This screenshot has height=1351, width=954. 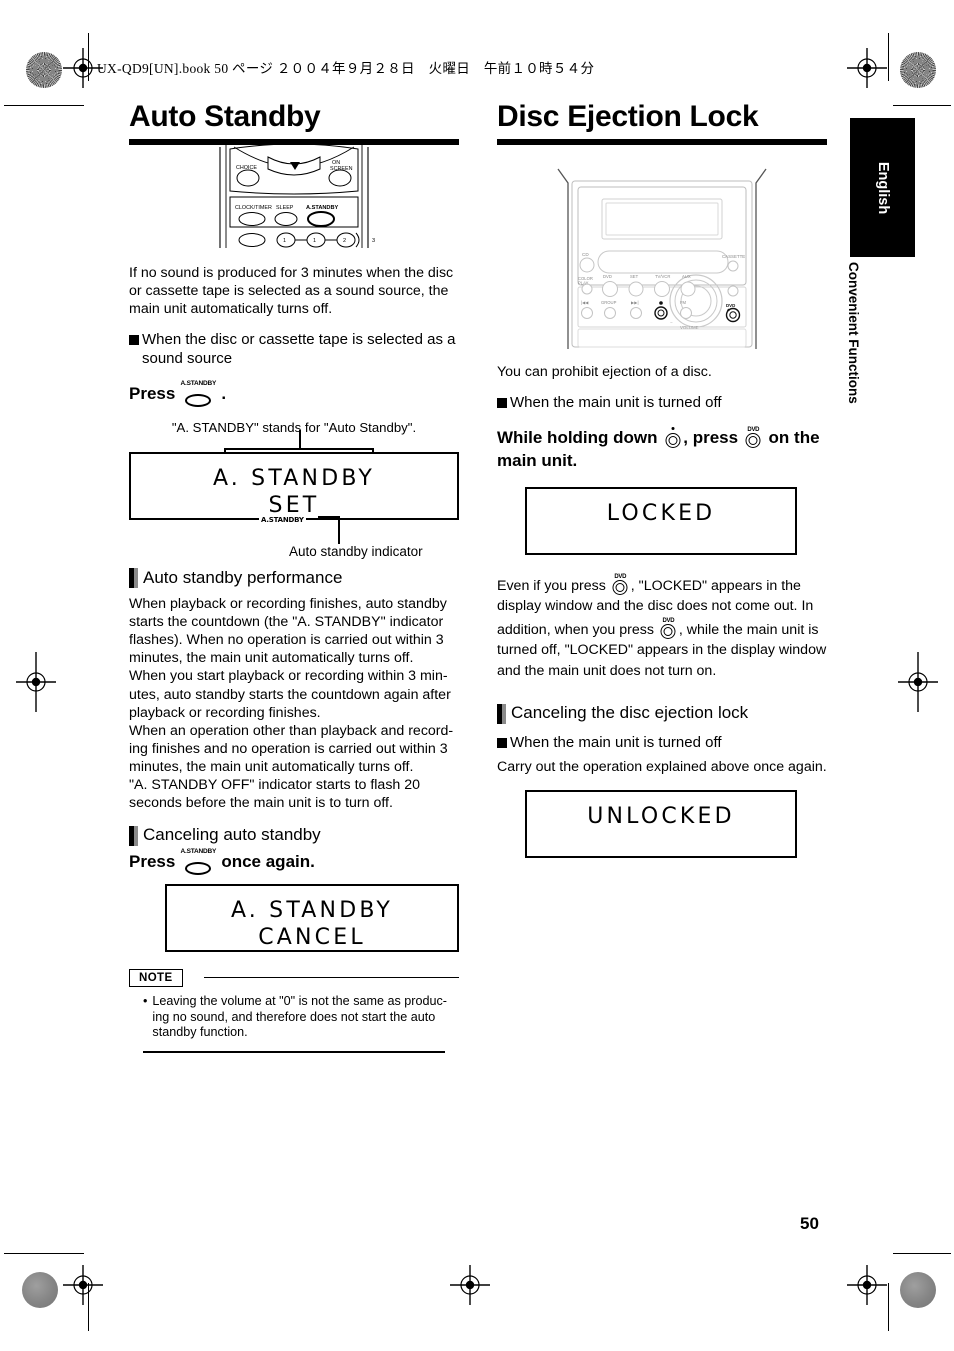 I want to click on press-suffix: once again., so click(x=268, y=862).